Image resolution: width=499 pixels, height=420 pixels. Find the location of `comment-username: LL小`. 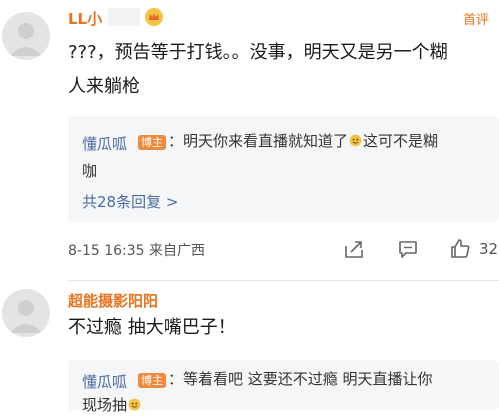

comment-username: LL小 is located at coordinates (85, 18).